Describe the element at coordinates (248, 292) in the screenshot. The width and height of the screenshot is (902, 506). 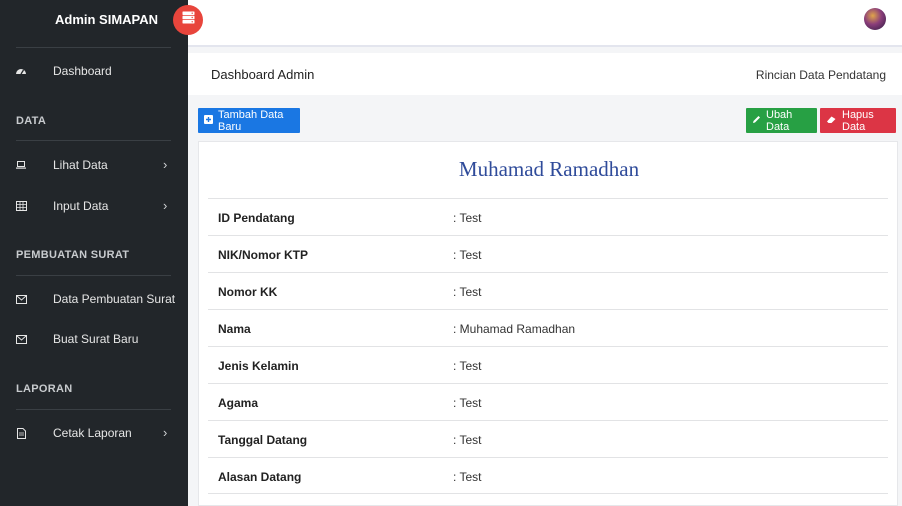
I see `row-label: Nomor KK` at that location.